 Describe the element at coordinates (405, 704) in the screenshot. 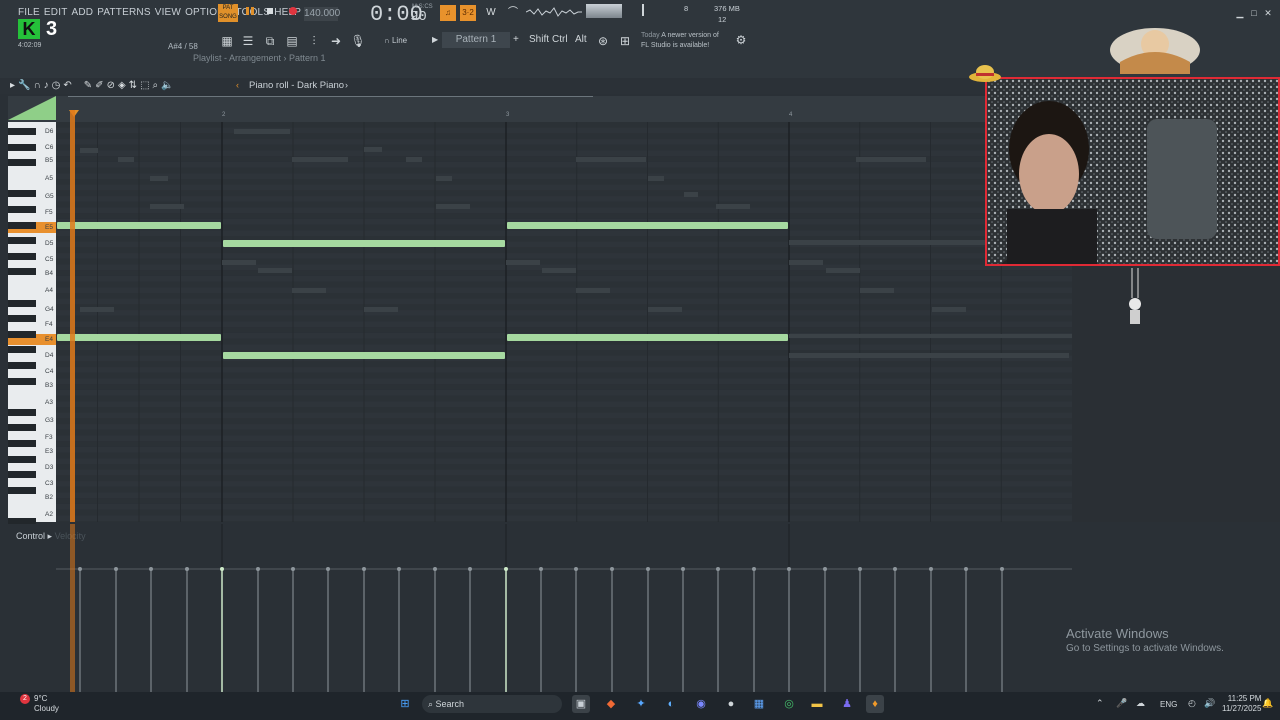

I see `windows-start-icon: ⊞` at that location.